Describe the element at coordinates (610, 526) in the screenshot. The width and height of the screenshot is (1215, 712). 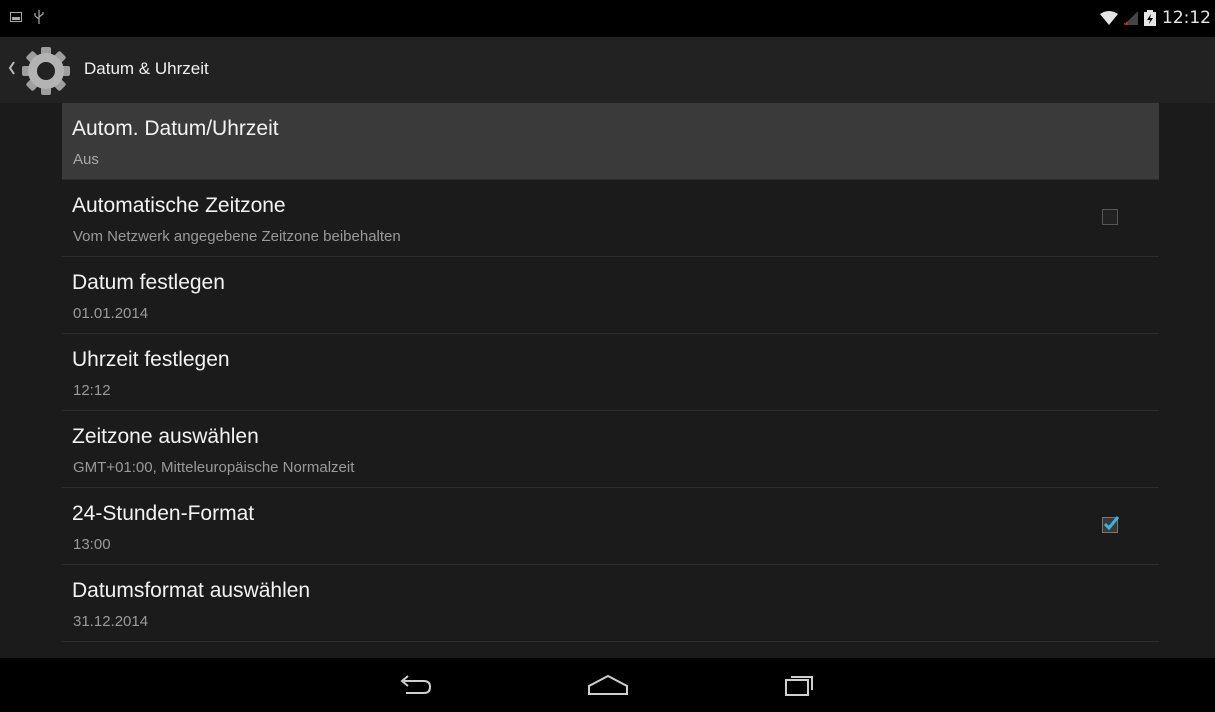
I see `setting-24-hour-format: 24-Stunden-Format 13:00` at that location.